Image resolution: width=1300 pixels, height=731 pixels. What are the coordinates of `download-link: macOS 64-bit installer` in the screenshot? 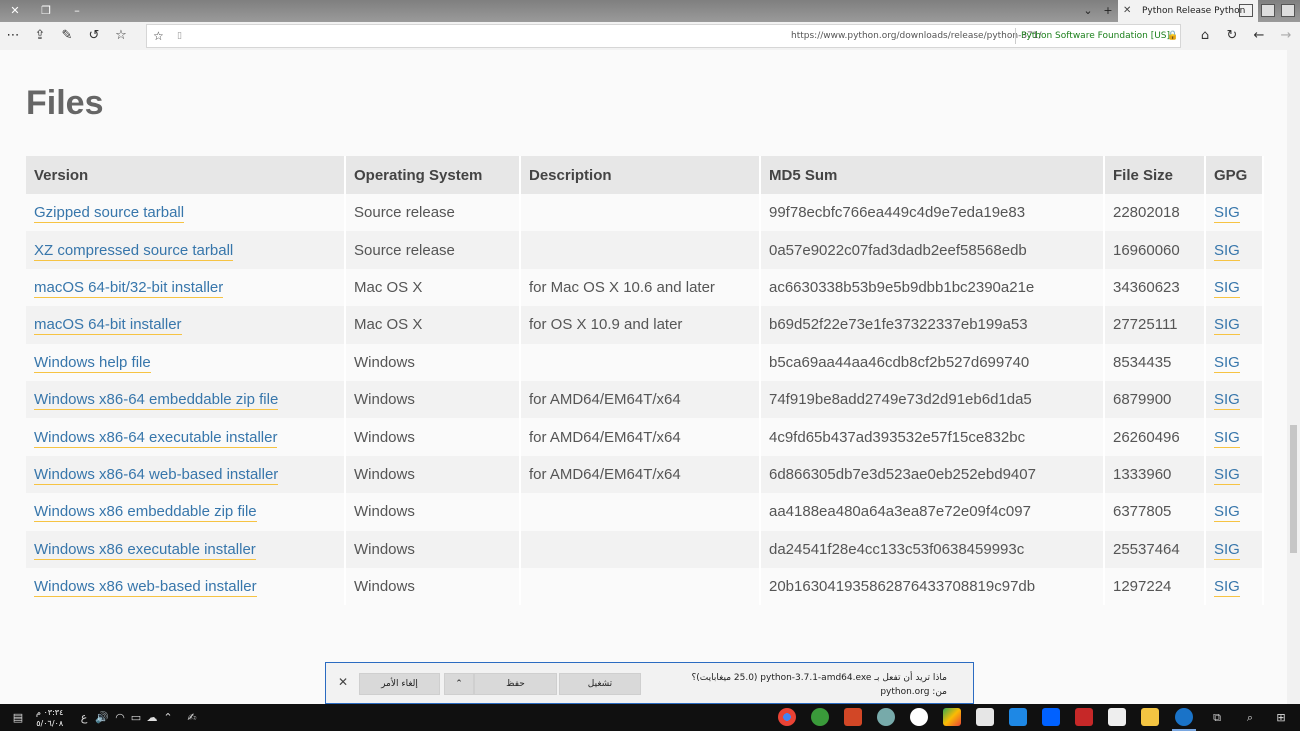 It's located at (108, 326).